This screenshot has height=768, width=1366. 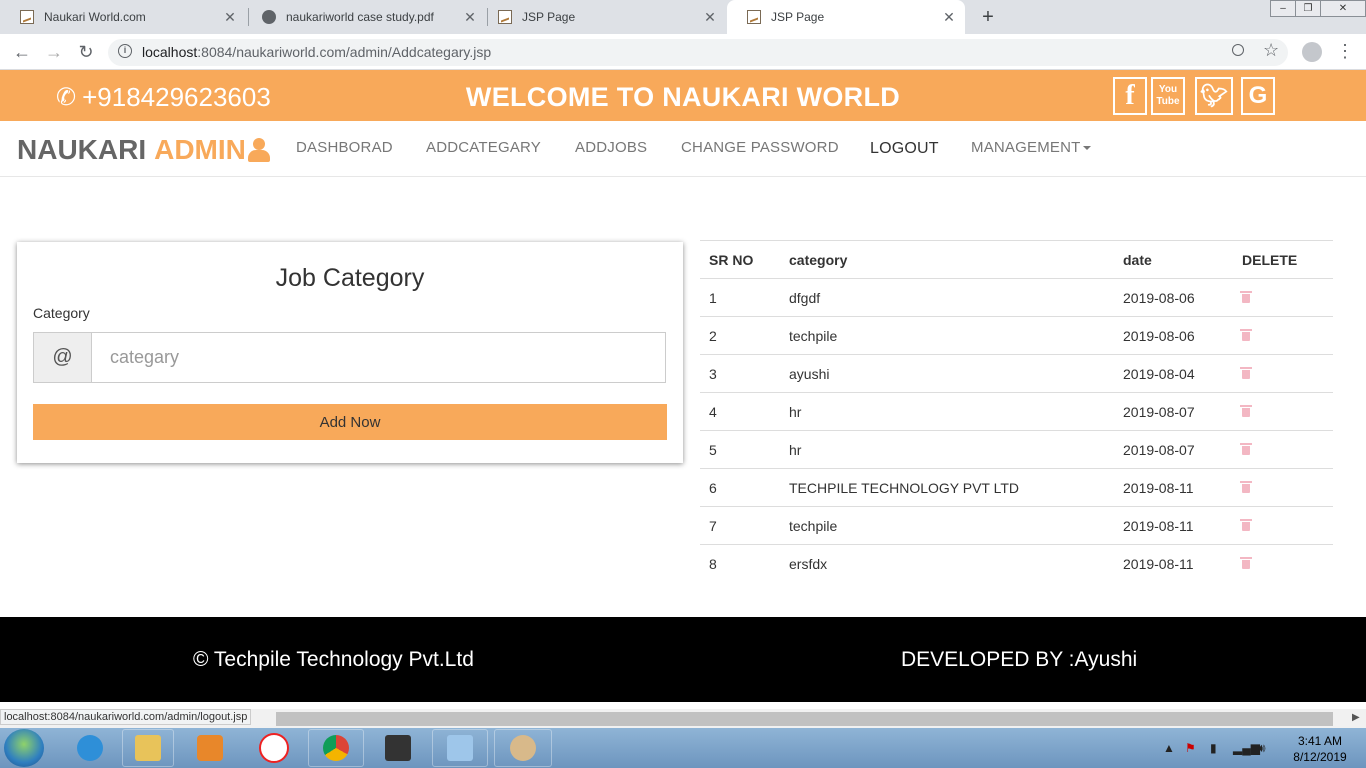 I want to click on category-label: Category, so click(x=61, y=313).